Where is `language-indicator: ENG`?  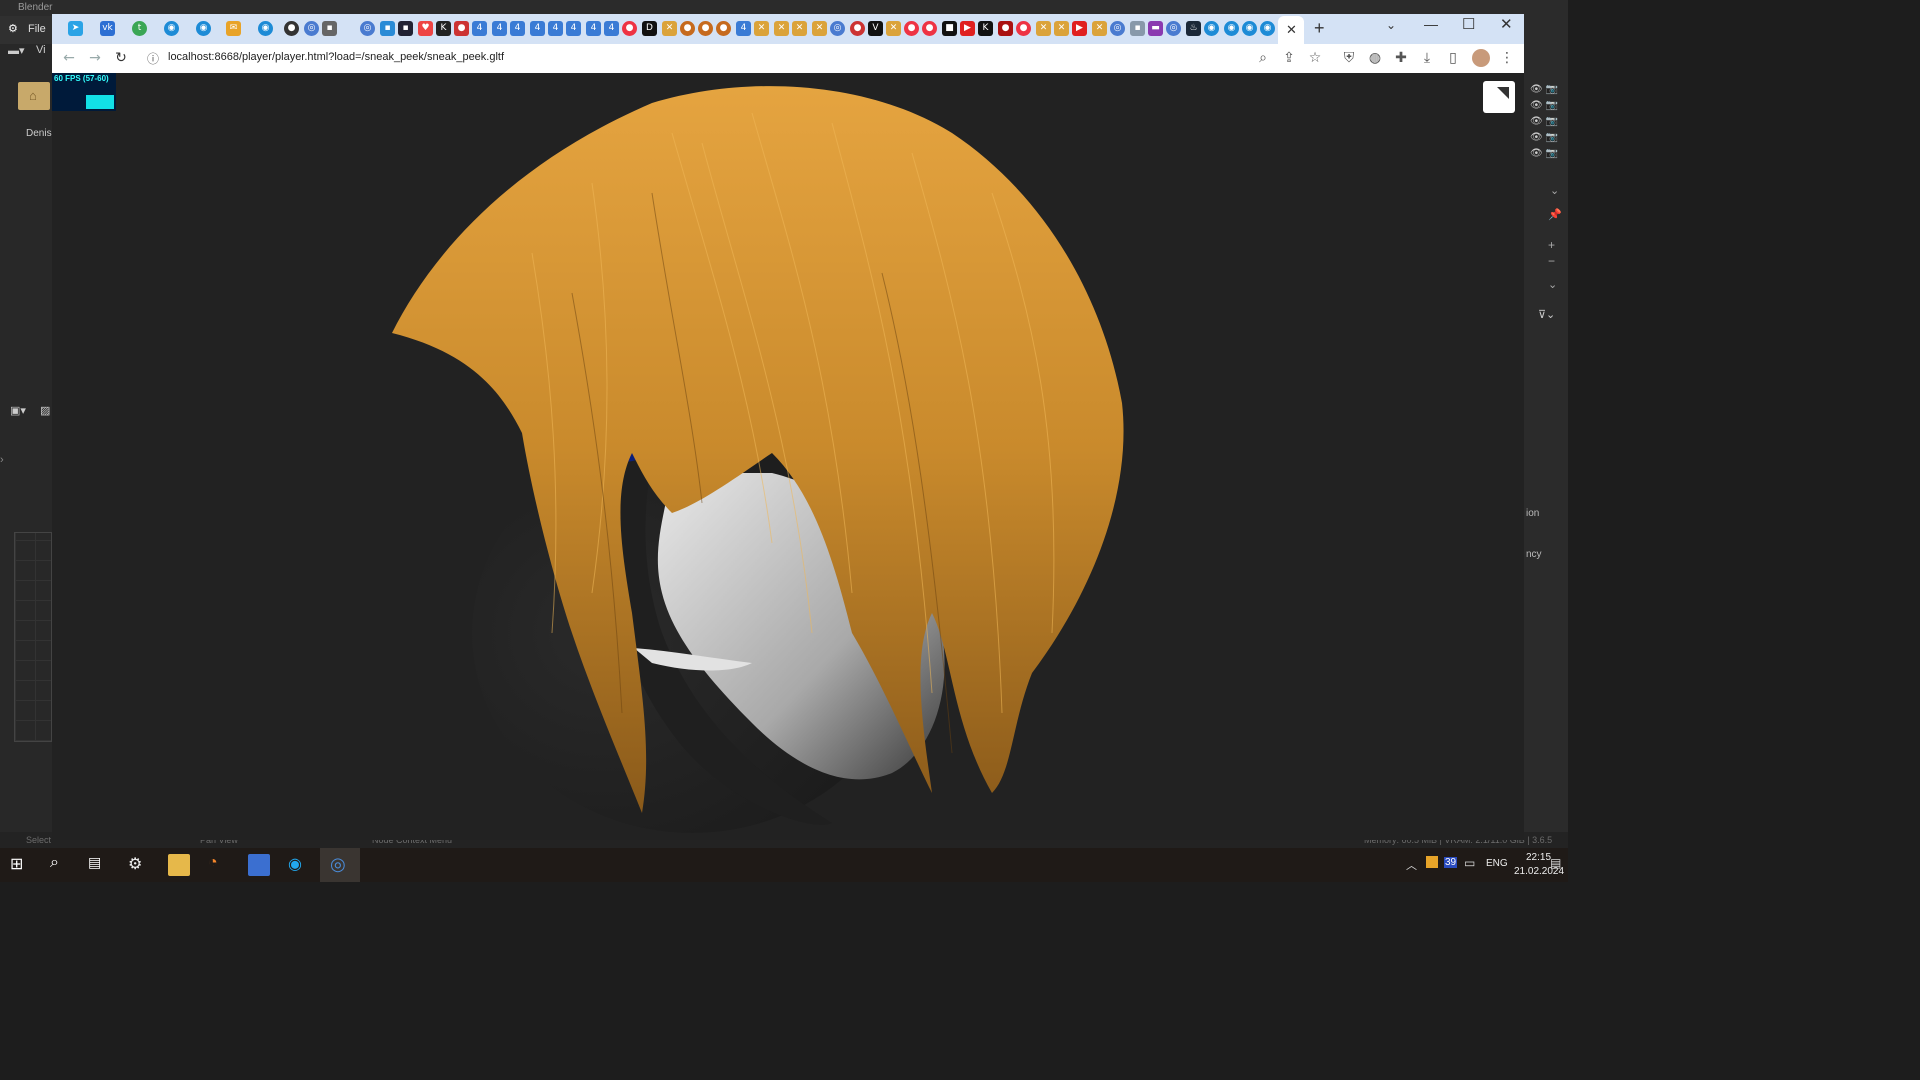
language-indicator: ENG is located at coordinates (1497, 863).